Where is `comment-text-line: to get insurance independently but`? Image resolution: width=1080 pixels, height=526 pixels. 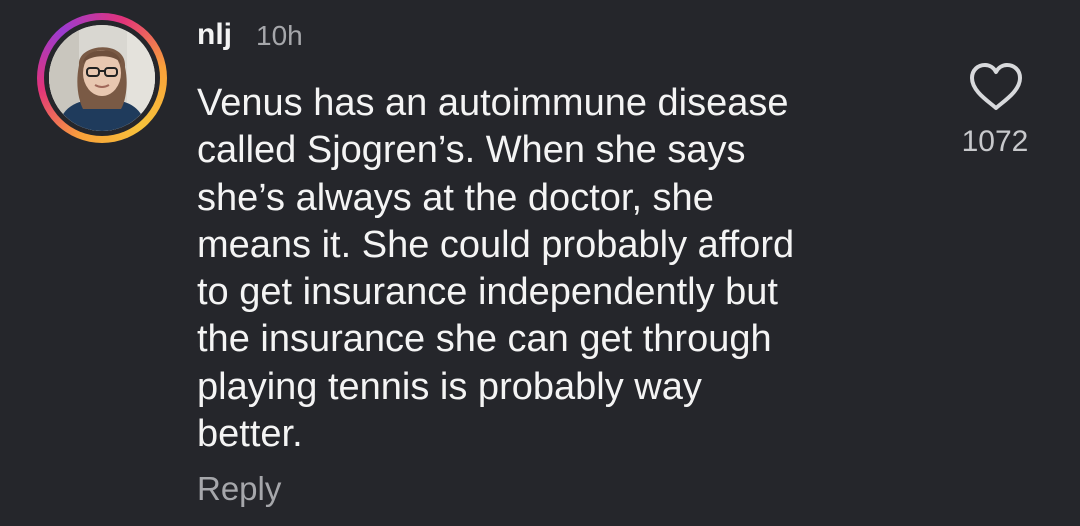
comment-text-line: to get insurance independently but is located at coordinates (487, 292).